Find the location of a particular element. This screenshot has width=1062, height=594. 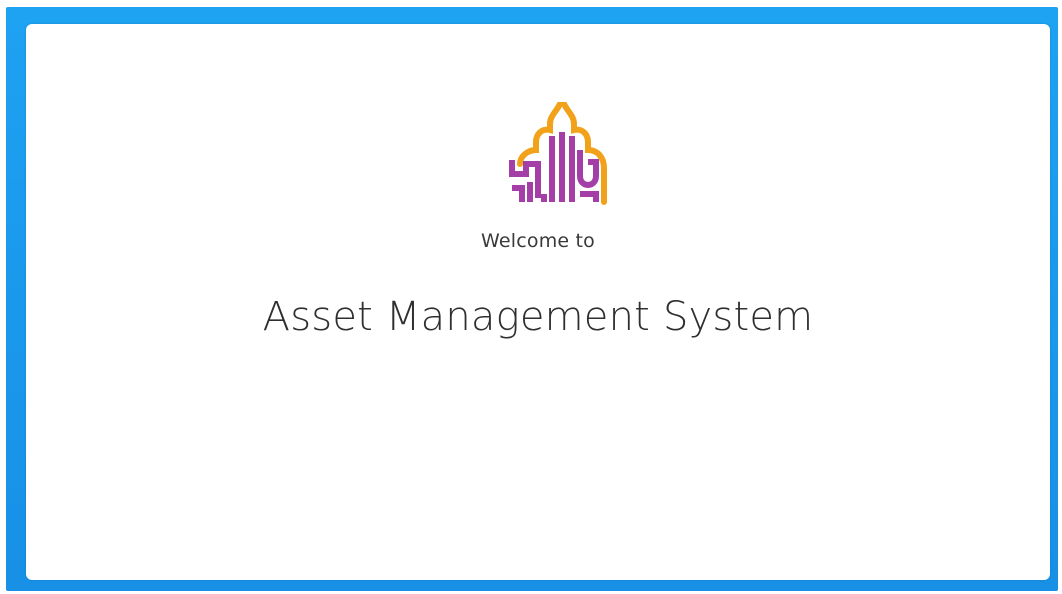

welcome-text: Welcome to is located at coordinates (538, 241).